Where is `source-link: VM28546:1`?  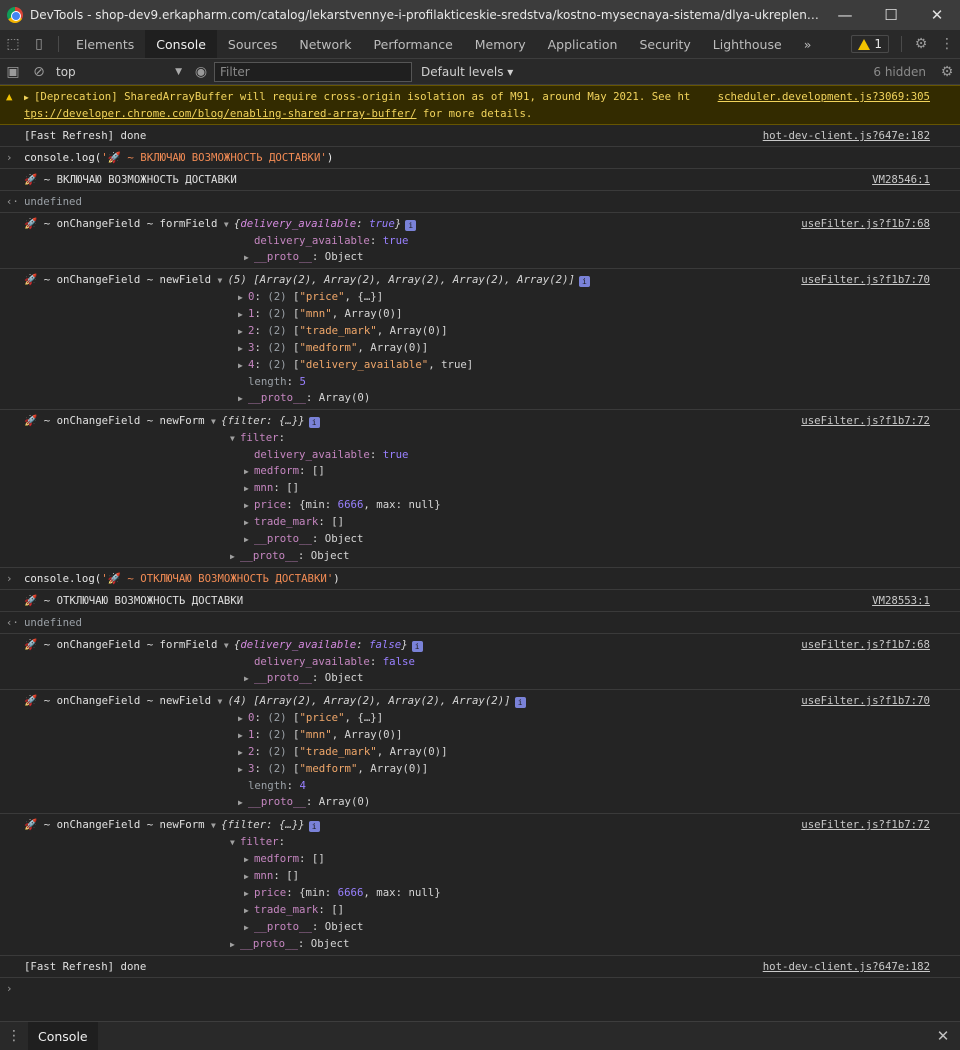
source-link: VM28546:1 is located at coordinates (901, 180).